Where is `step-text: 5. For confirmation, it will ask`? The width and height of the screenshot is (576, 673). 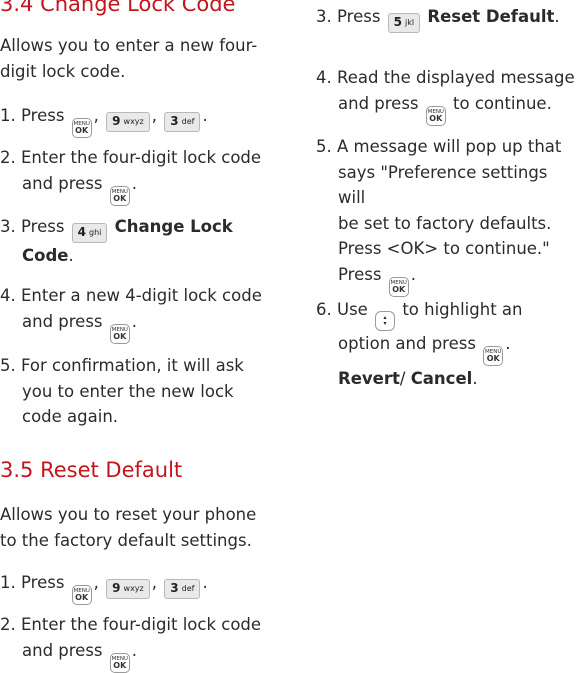
step-text: 5. For confirmation, it will ask is located at coordinates (122, 365).